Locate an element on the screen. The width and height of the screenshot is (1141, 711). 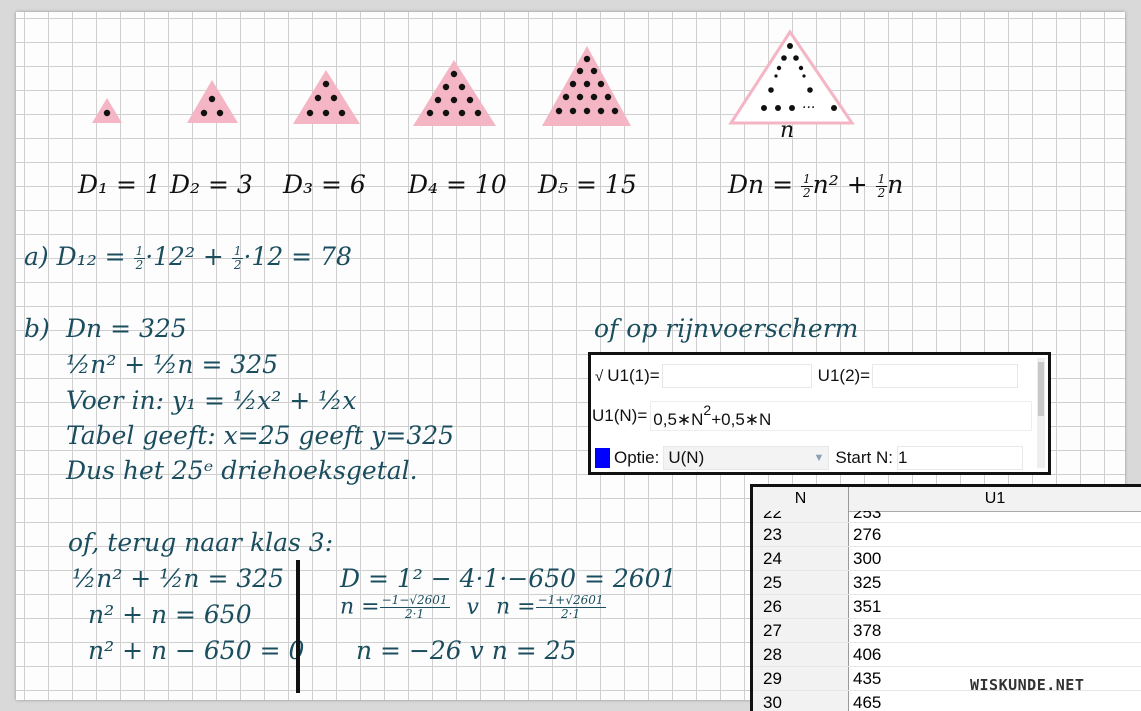
start-input-value: 1 is located at coordinates (902, 457).